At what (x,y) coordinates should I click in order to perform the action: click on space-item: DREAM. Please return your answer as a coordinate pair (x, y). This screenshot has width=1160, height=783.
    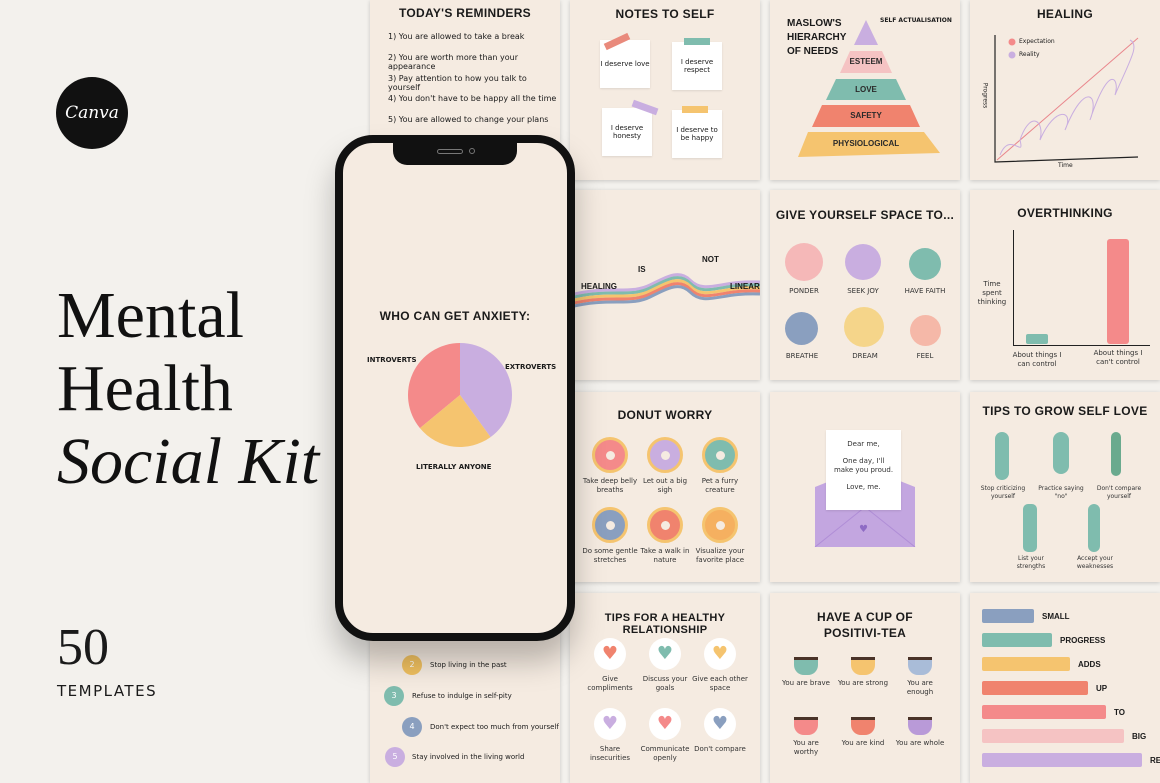
    Looking at the image, I should click on (865, 356).